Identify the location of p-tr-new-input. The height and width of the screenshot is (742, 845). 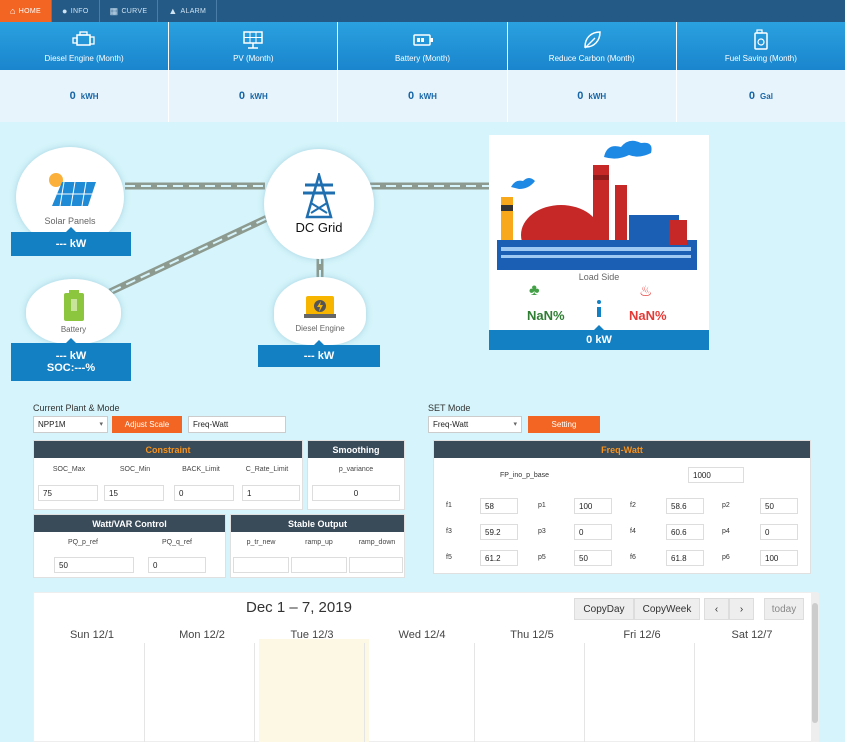
(261, 565).